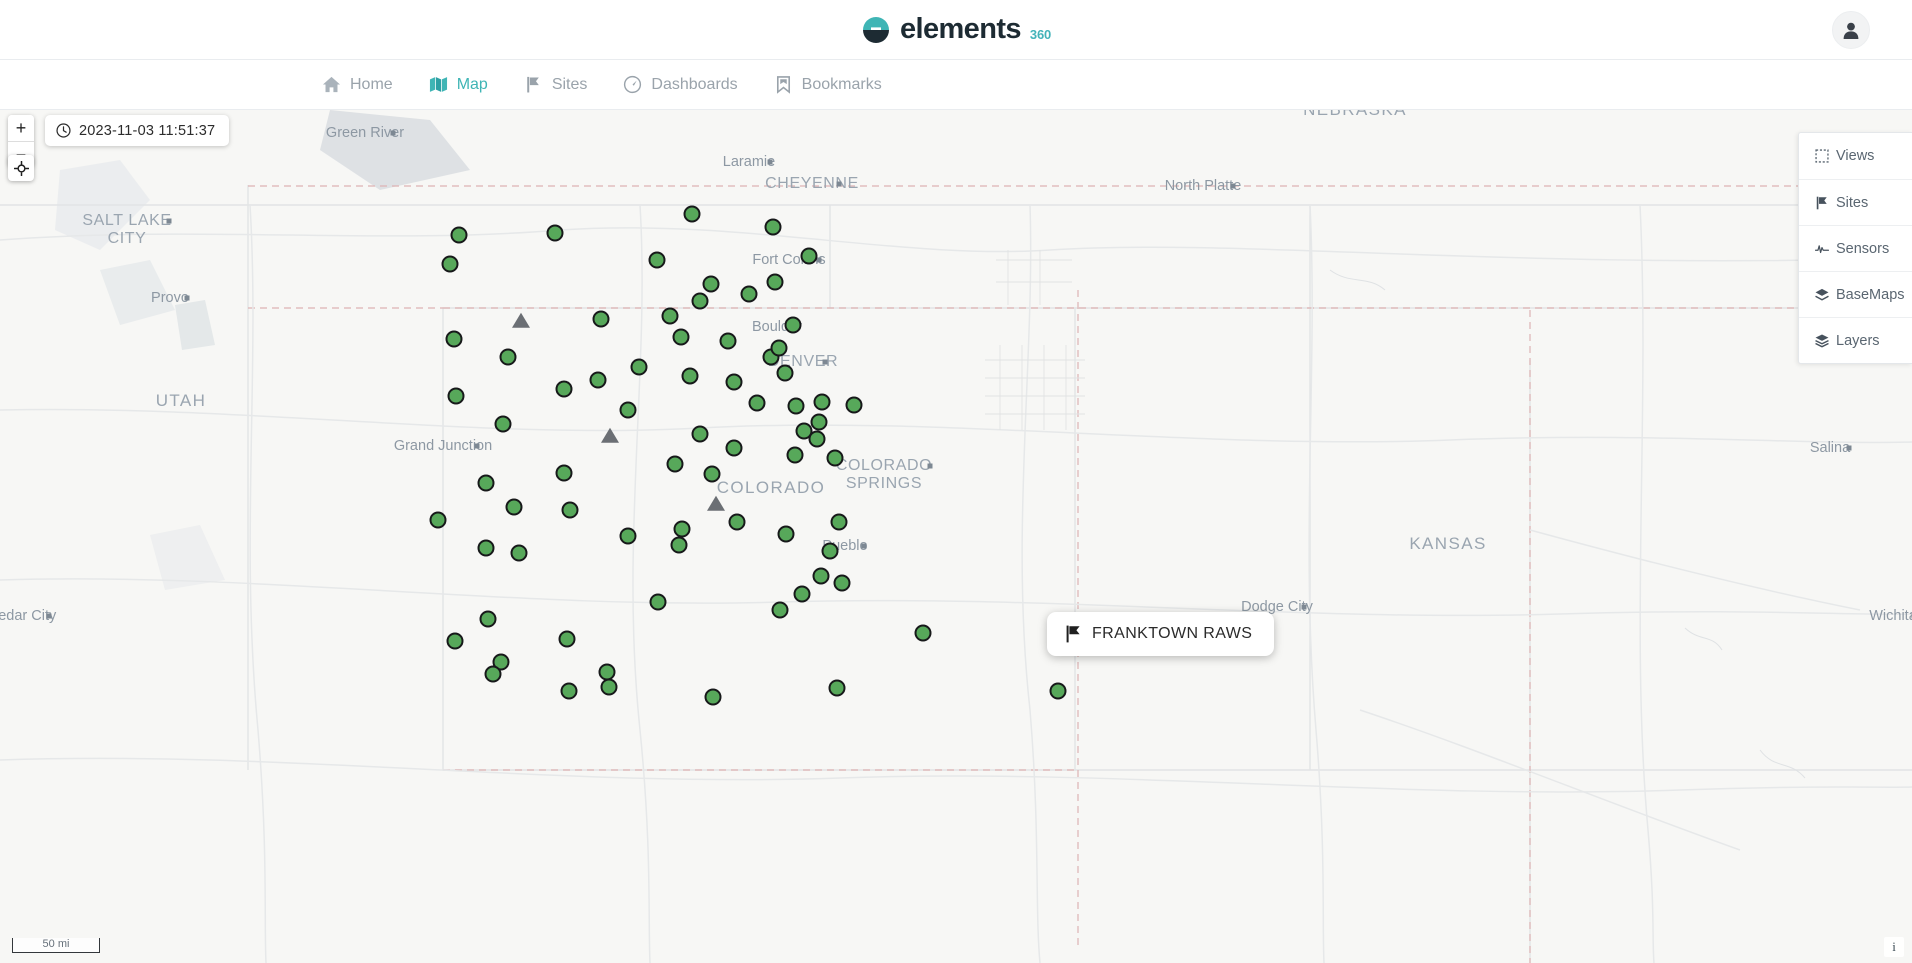 Image resolution: width=1912 pixels, height=963 pixels. I want to click on tool-item-basemaps: BaseMaps, so click(1855, 294).